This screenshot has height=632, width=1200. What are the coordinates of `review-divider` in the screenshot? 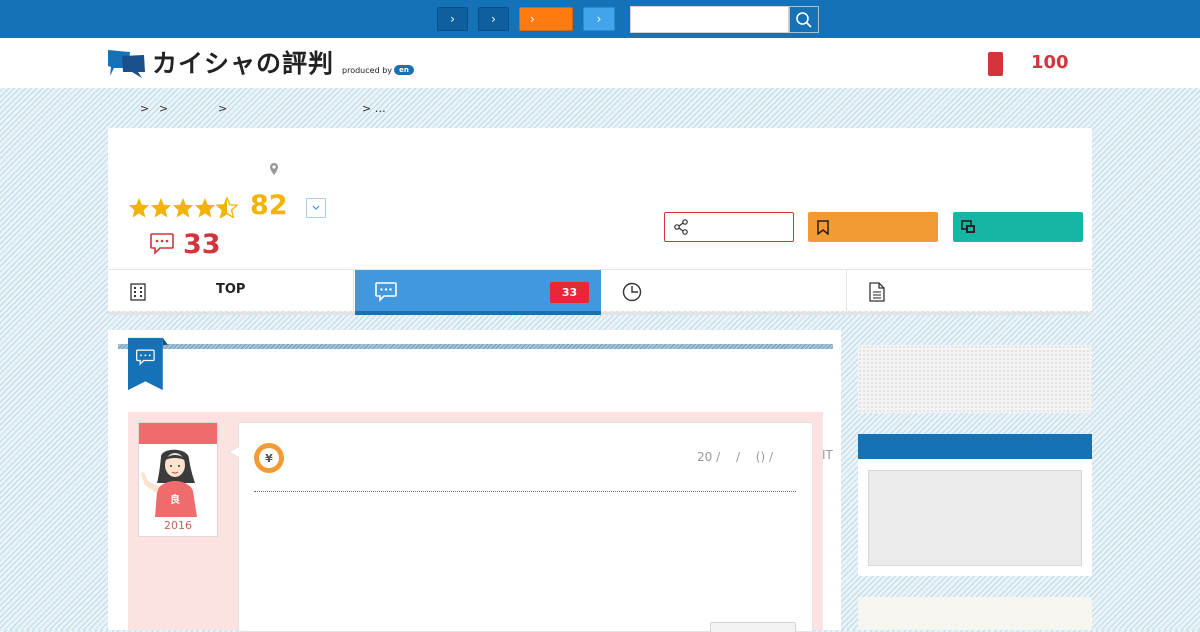 It's located at (525, 491).